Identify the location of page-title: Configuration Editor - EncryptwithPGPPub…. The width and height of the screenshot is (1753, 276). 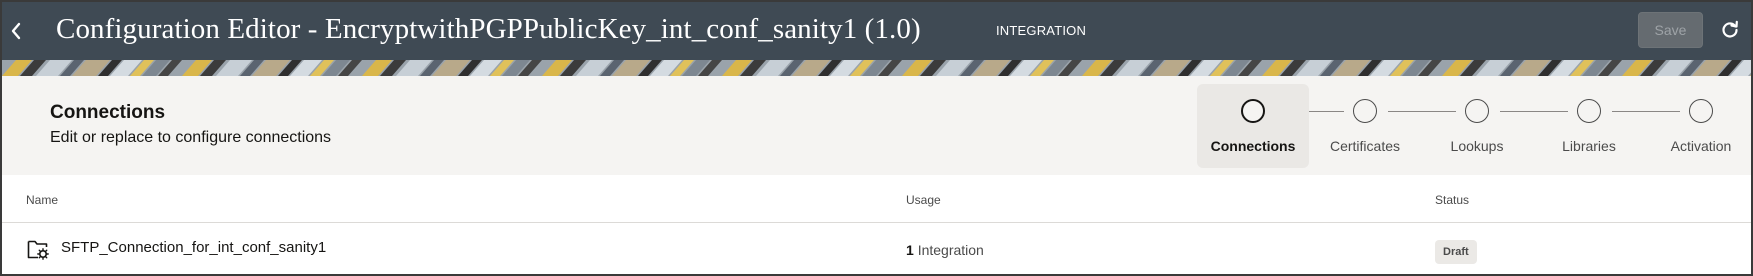
(488, 29).